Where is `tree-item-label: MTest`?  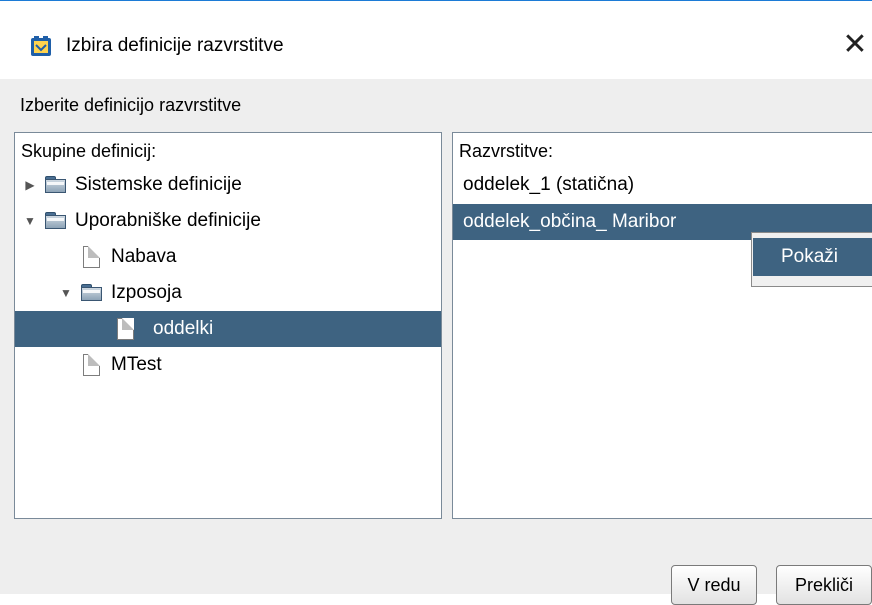
tree-item-label: MTest is located at coordinates (136, 364).